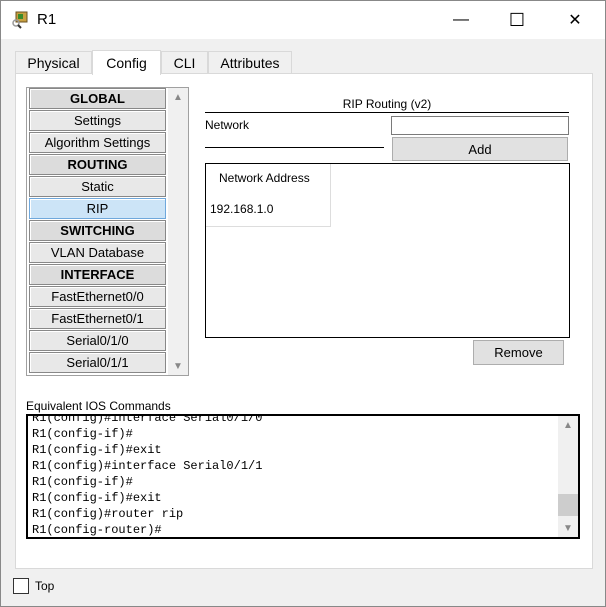  What do you see at coordinates (568, 476) in the screenshot?
I see `console-scrollbar: ▲ ▼` at bounding box center [568, 476].